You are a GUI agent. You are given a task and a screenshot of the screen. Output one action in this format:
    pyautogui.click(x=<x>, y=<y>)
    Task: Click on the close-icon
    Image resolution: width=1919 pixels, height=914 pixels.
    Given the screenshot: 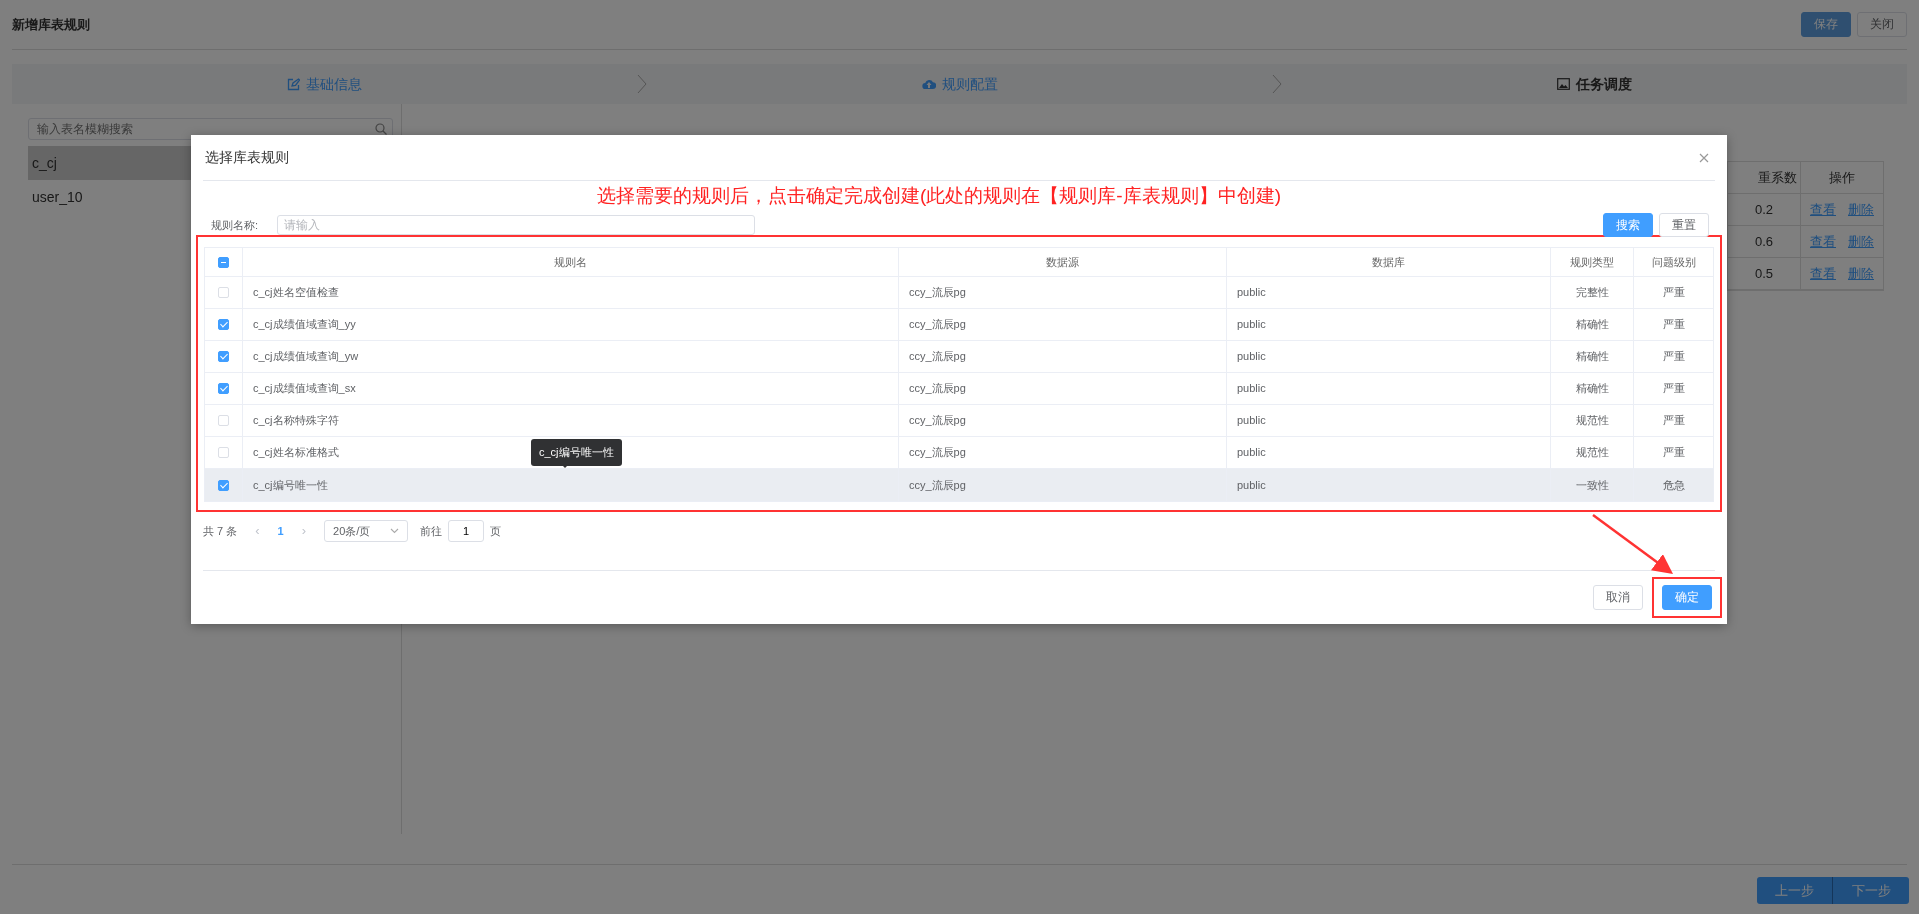 What is the action you would take?
    pyautogui.click(x=1704, y=158)
    